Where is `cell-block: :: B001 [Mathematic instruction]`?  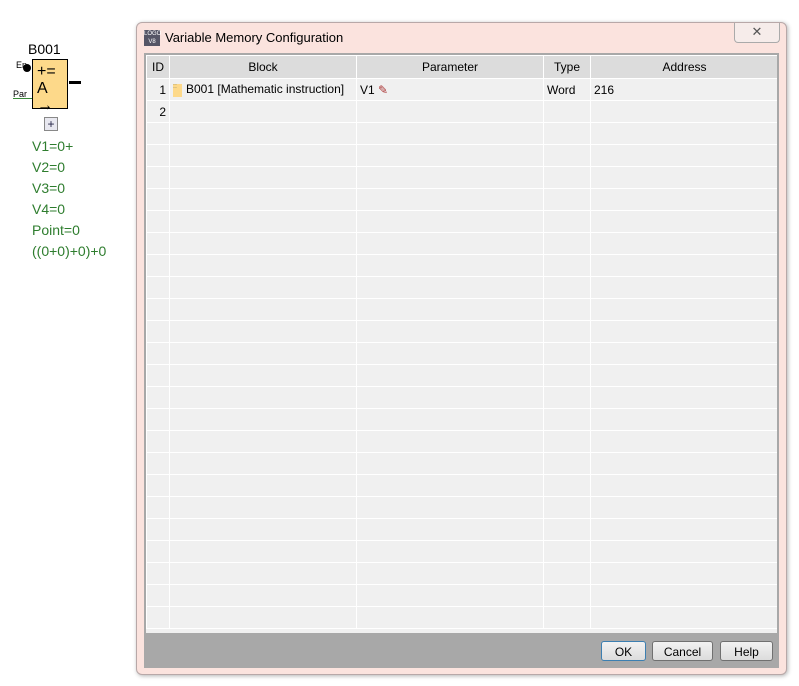
cell-block: :: B001 [Mathematic instruction] is located at coordinates (263, 89).